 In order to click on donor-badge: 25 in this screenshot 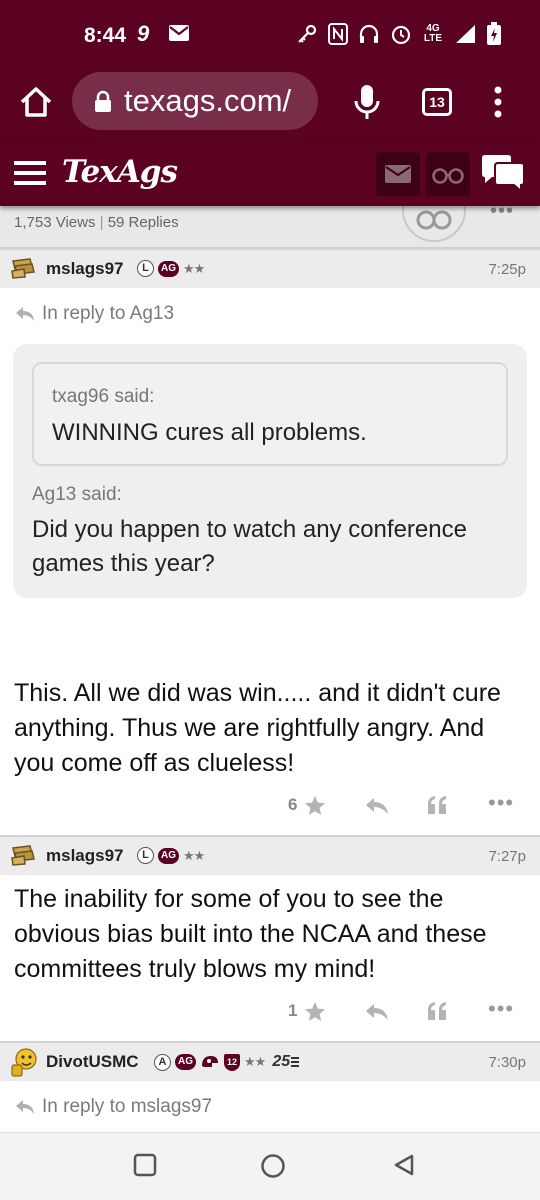, I will do `click(286, 1062)`.